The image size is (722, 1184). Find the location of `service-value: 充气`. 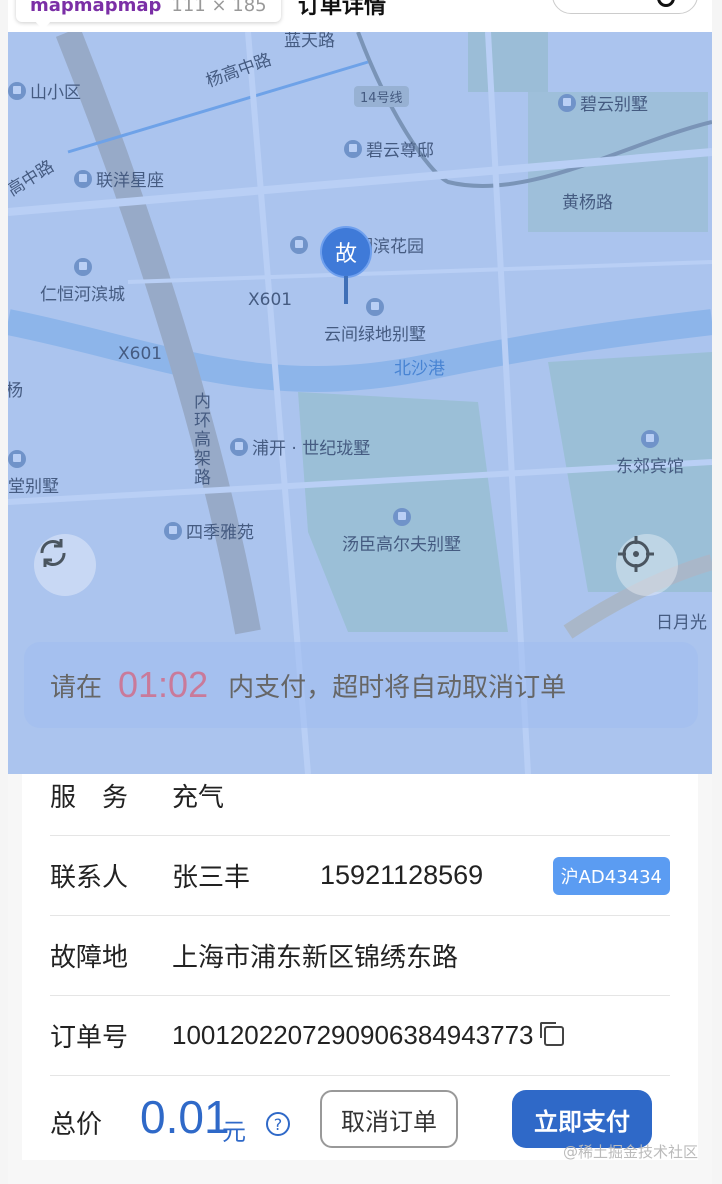

service-value: 充气 is located at coordinates (198, 798).